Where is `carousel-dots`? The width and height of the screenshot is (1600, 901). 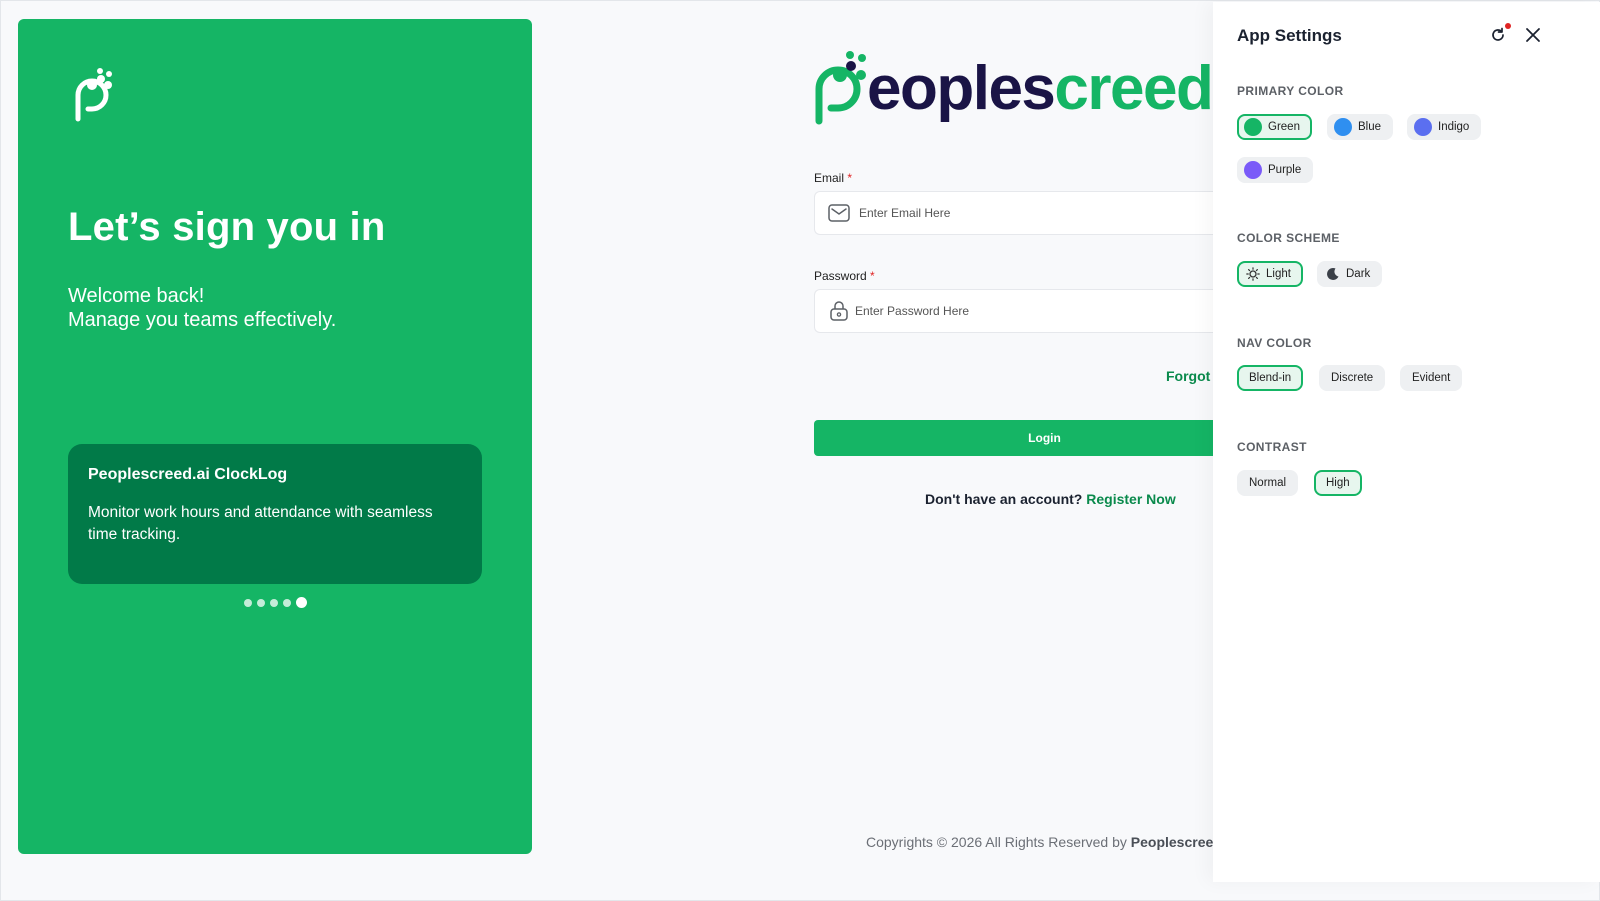
carousel-dots is located at coordinates (275, 602).